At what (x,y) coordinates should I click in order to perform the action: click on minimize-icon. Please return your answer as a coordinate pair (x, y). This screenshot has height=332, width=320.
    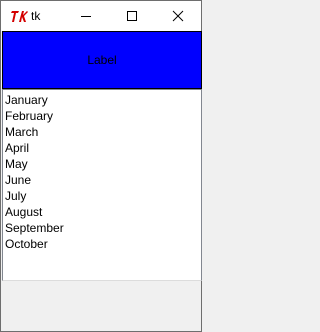
    Looking at the image, I should click on (86, 16).